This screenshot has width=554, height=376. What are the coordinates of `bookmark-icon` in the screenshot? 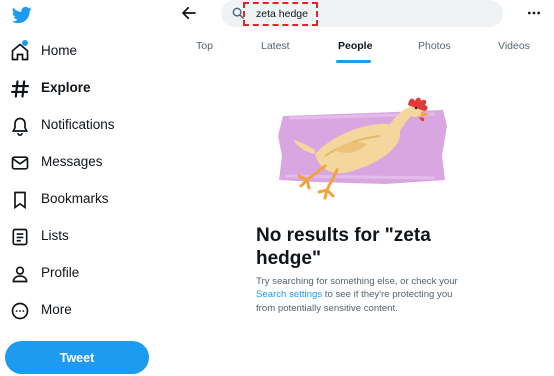 It's located at (20, 200).